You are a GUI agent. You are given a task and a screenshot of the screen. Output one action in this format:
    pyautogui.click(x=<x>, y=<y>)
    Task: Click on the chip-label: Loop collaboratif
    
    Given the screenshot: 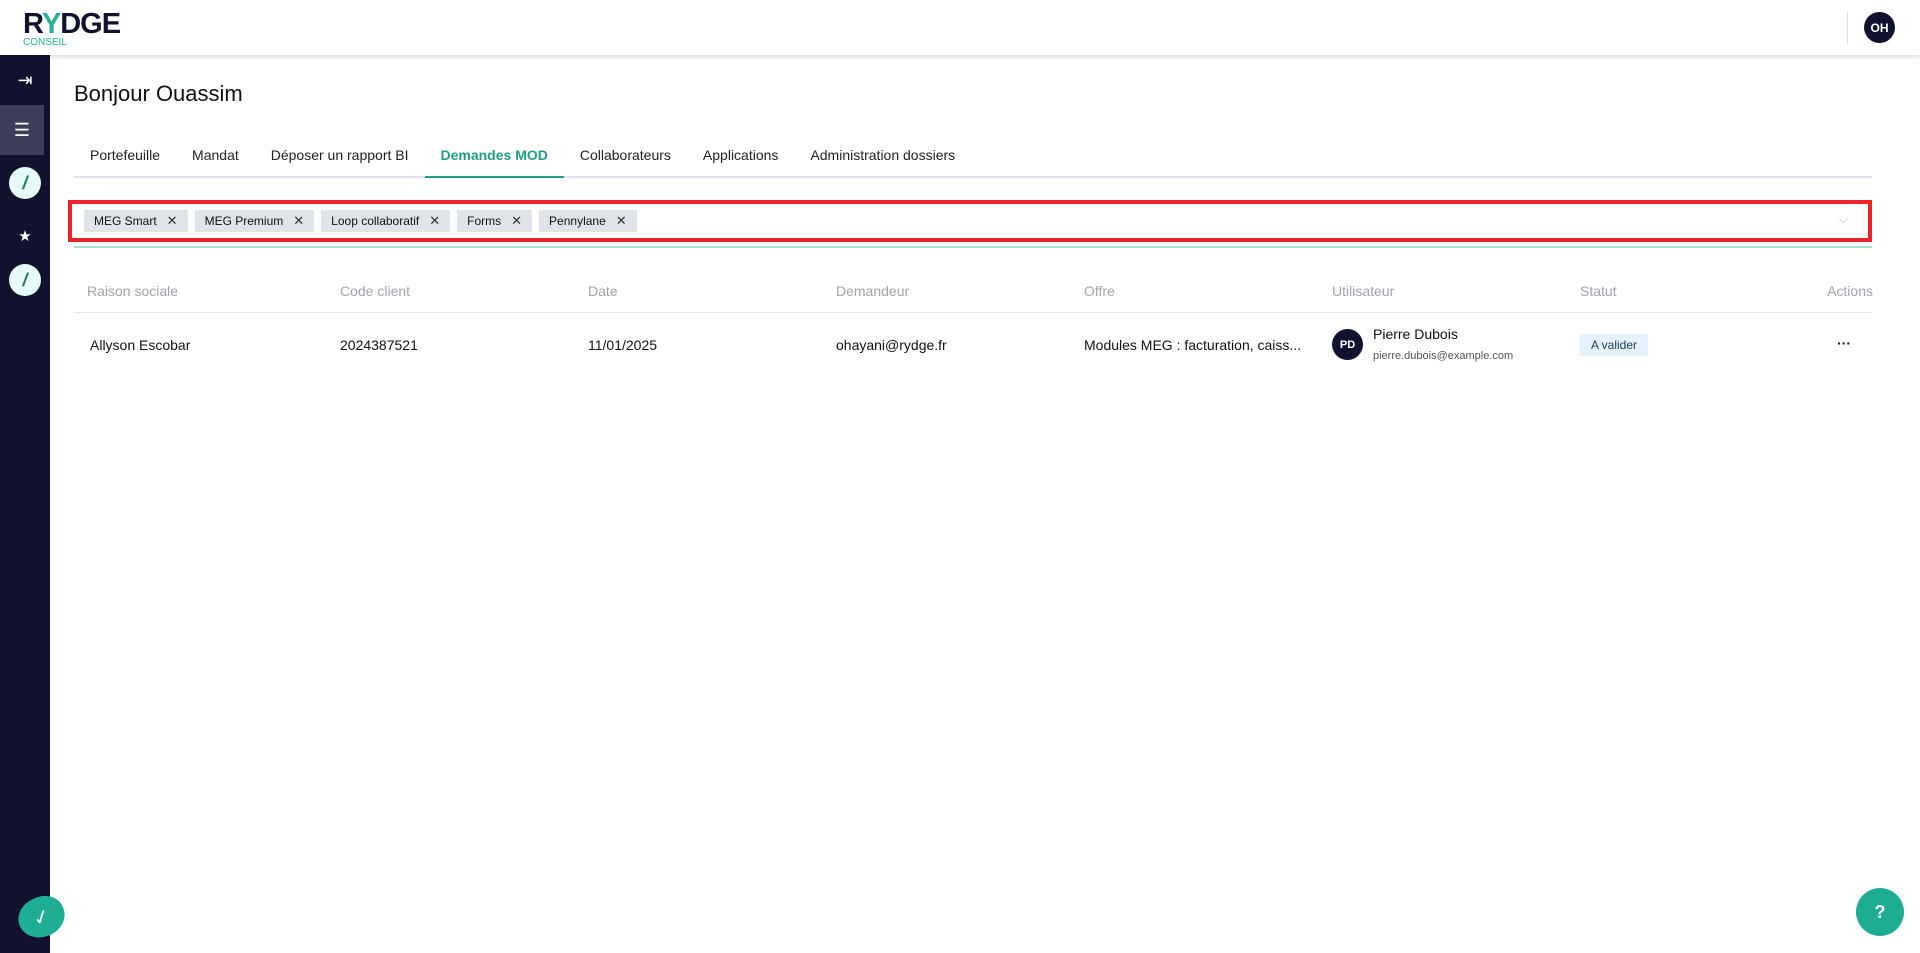 What is the action you would take?
    pyautogui.click(x=375, y=221)
    